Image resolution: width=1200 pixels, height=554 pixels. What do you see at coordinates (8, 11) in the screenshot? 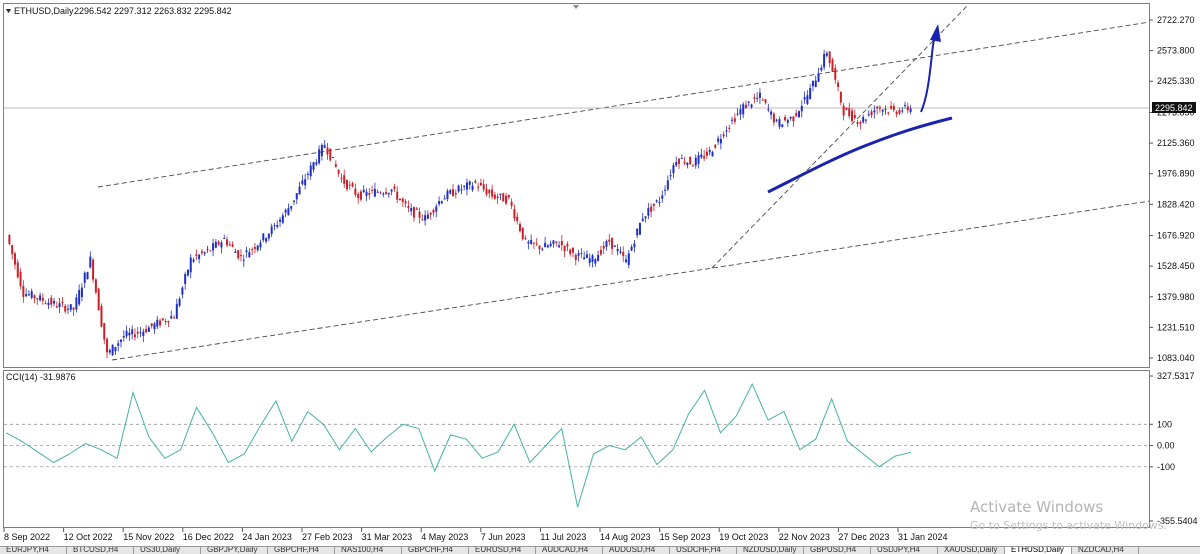
I see `dropdown-triangle-icon` at bounding box center [8, 11].